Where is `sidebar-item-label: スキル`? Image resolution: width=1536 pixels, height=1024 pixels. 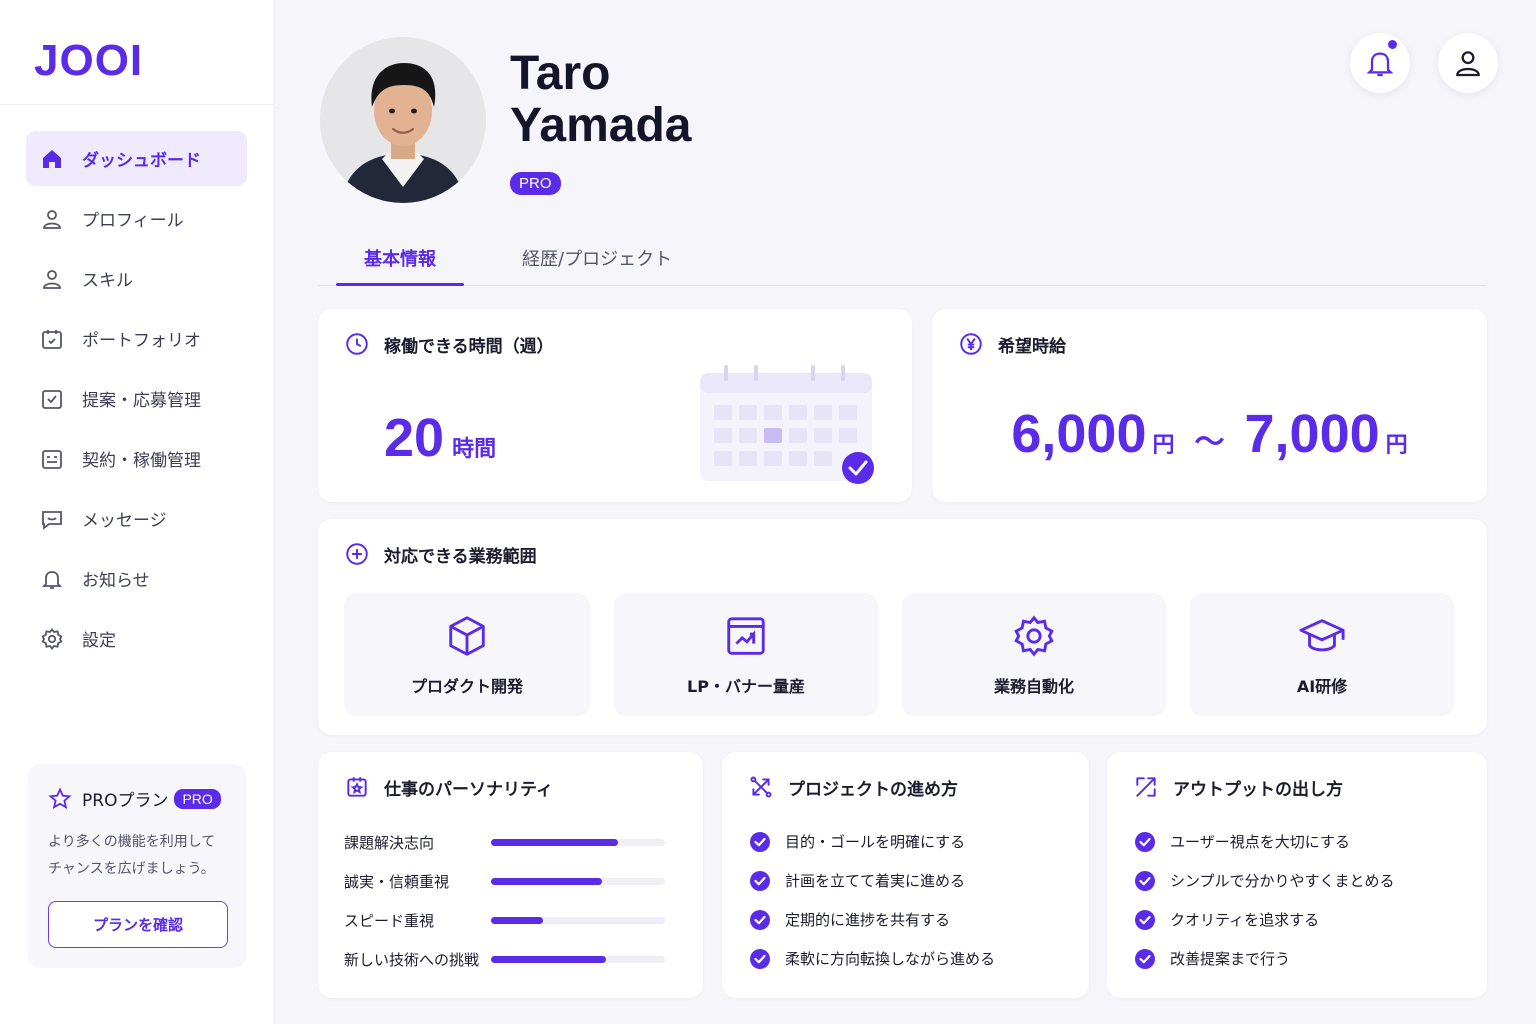
sidebar-item-label: スキル is located at coordinates (107, 281).